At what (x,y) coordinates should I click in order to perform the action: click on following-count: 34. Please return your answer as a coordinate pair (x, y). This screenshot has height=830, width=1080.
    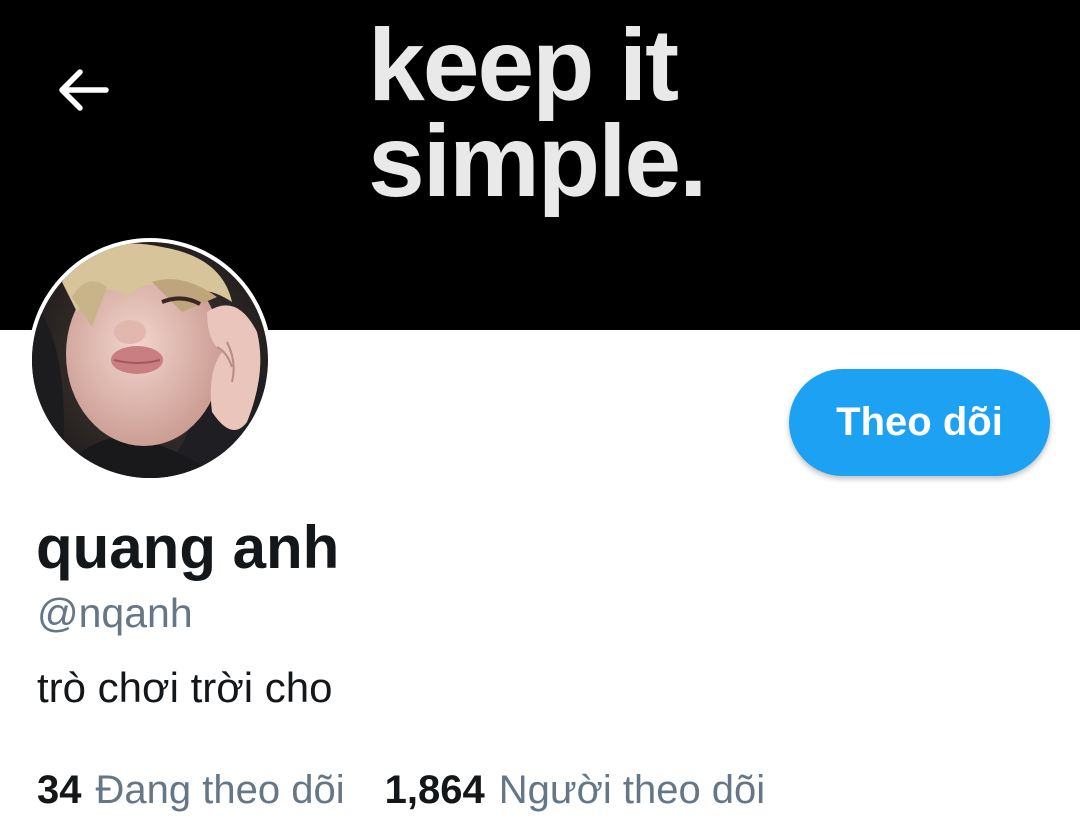
    Looking at the image, I should click on (59, 790).